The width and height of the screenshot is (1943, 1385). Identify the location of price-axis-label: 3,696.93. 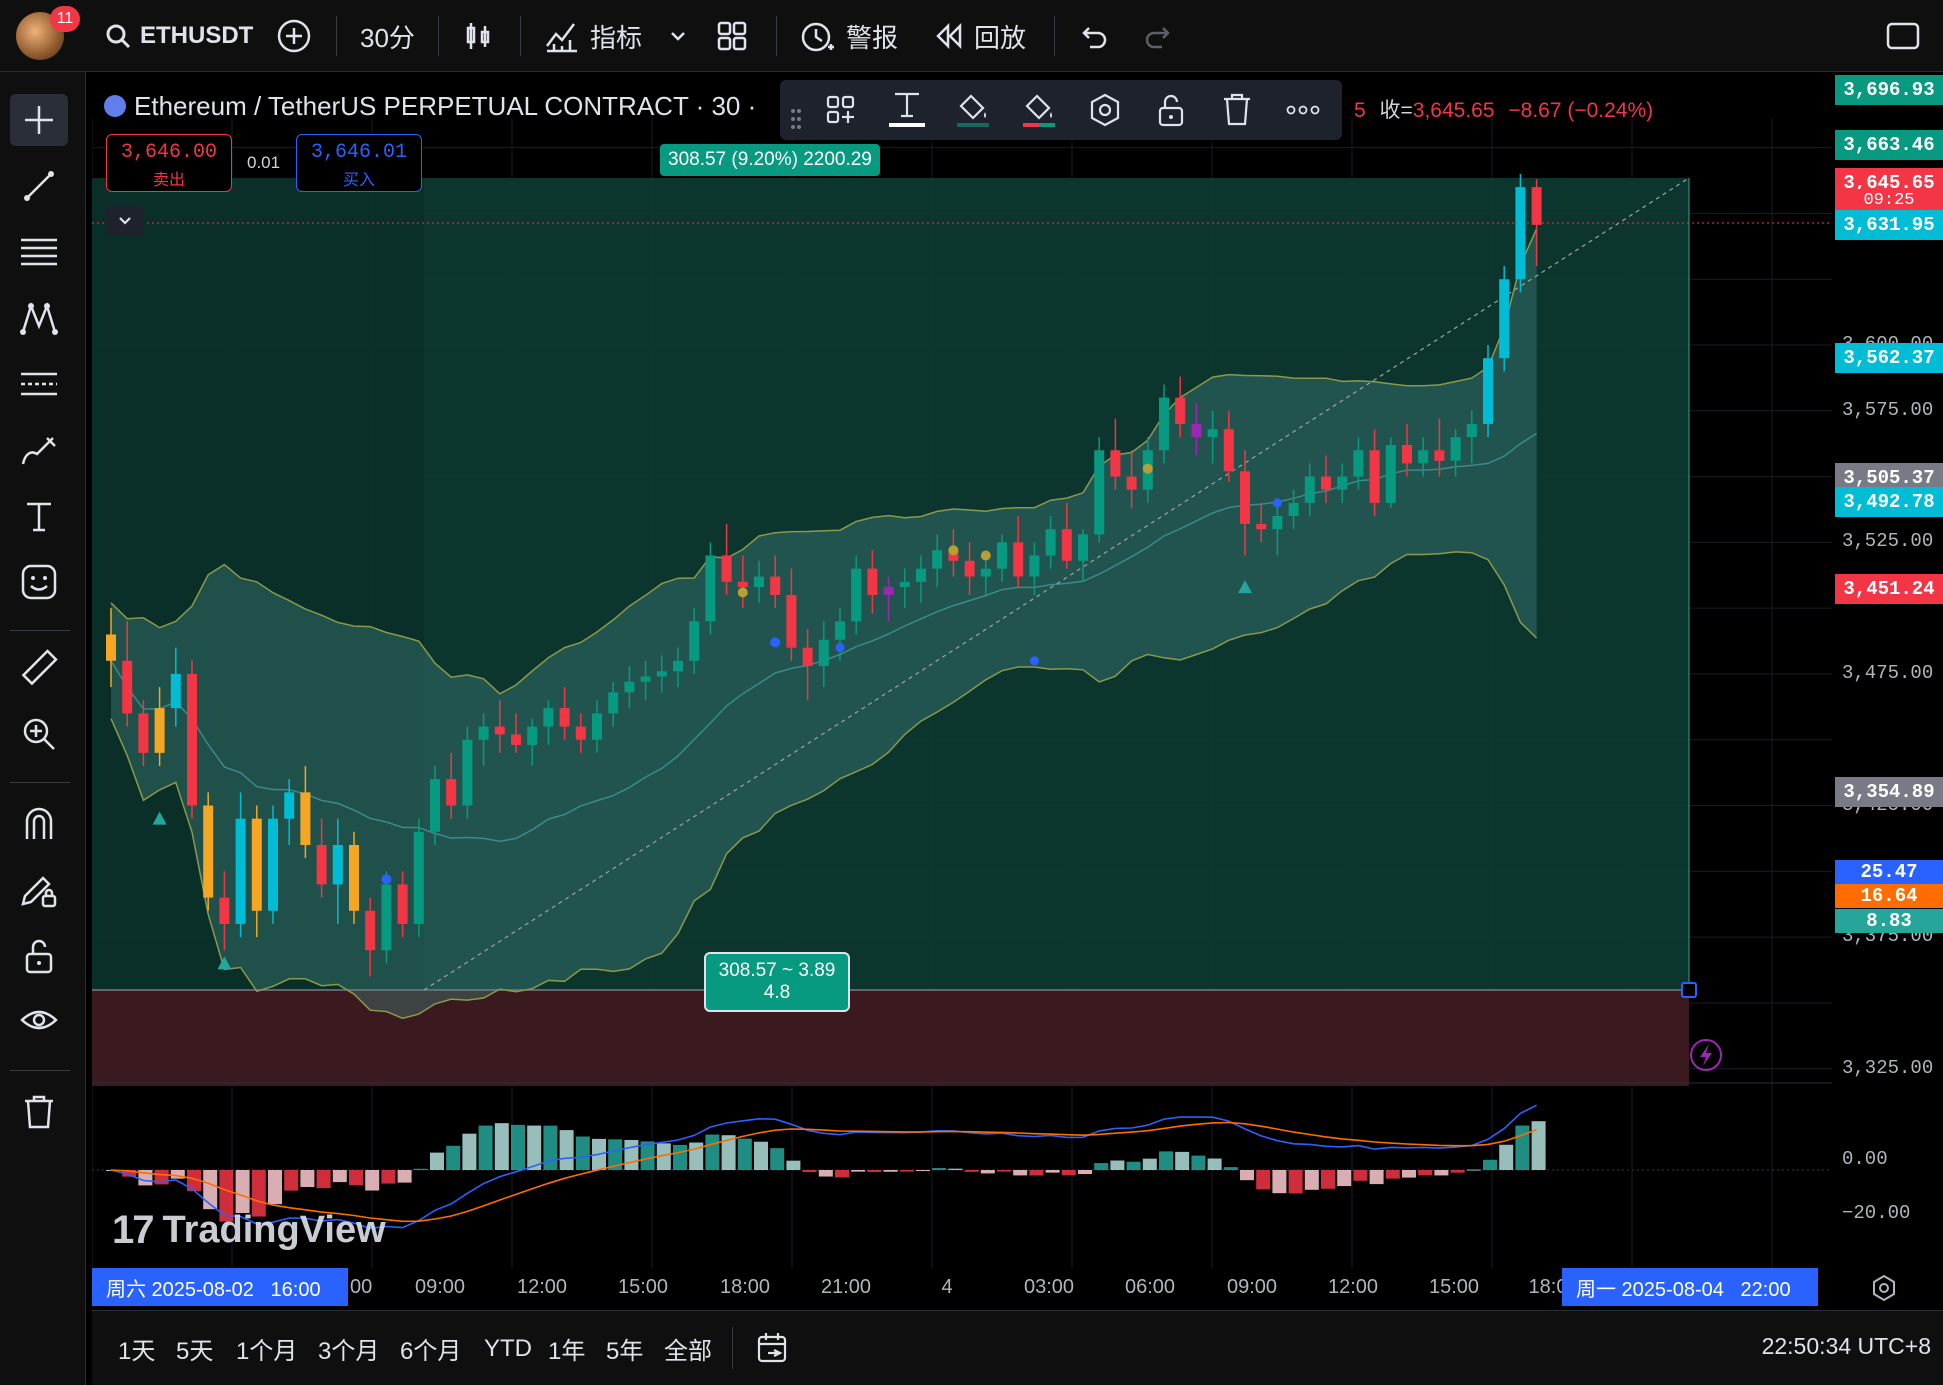
(1889, 90).